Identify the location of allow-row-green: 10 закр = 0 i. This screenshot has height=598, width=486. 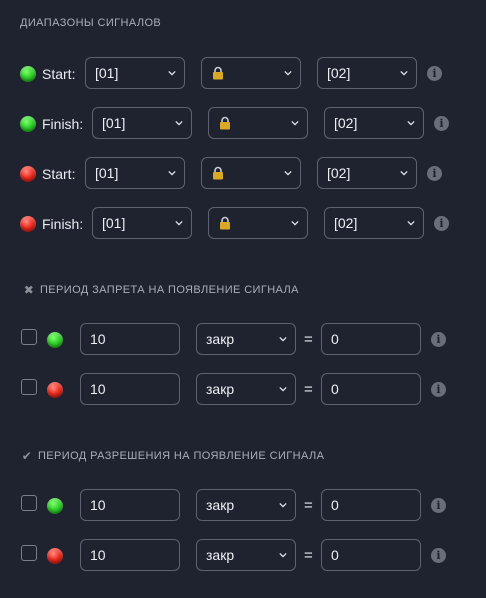
(243, 506).